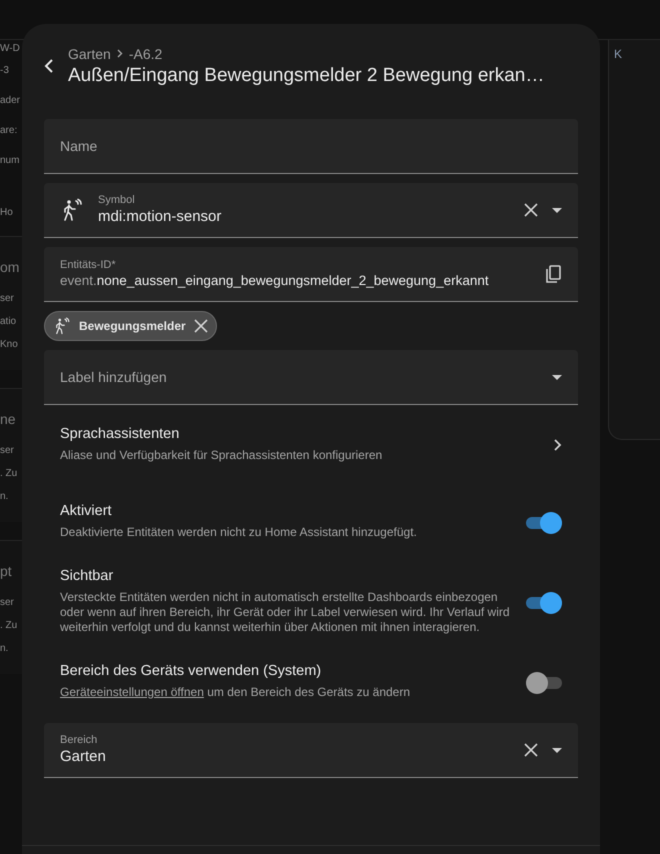  Describe the element at coordinates (239, 532) in the screenshot. I see `setting-description: Deaktivierte Entitäten werden nicht zu Home Assistant hinzugefügt.` at that location.